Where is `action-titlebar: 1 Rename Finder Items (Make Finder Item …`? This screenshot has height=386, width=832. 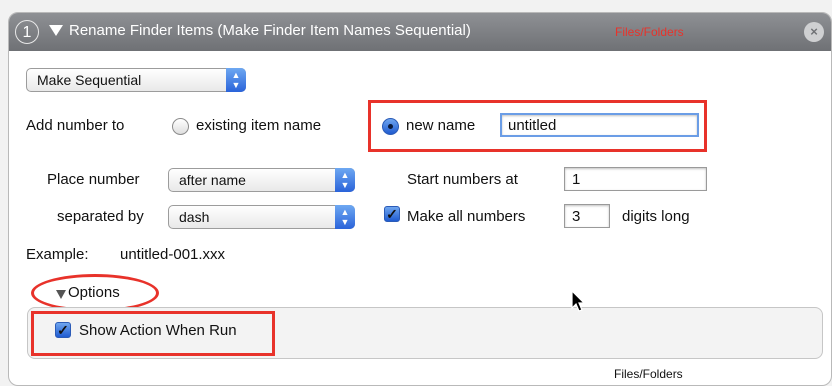
action-titlebar: 1 Rename Finder Items (Make Finder Item … is located at coordinates (420, 32).